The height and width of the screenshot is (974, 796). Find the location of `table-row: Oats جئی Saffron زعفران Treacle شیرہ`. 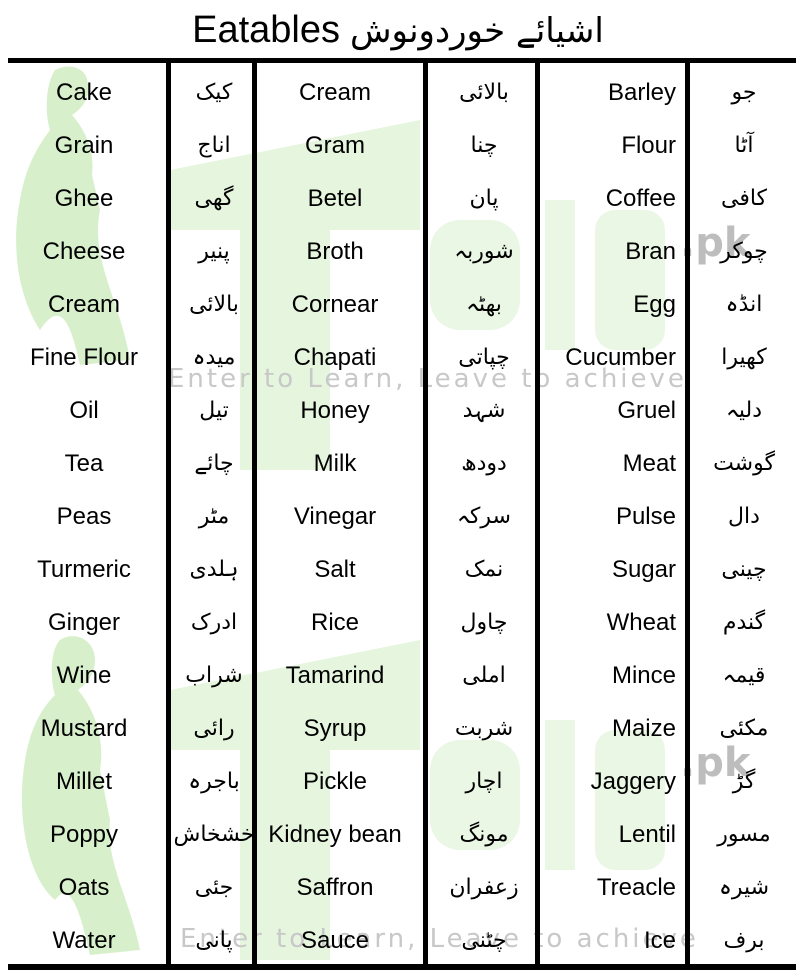

table-row: Oats جئی Saffron زعفران Treacle شیرہ is located at coordinates (402, 887).